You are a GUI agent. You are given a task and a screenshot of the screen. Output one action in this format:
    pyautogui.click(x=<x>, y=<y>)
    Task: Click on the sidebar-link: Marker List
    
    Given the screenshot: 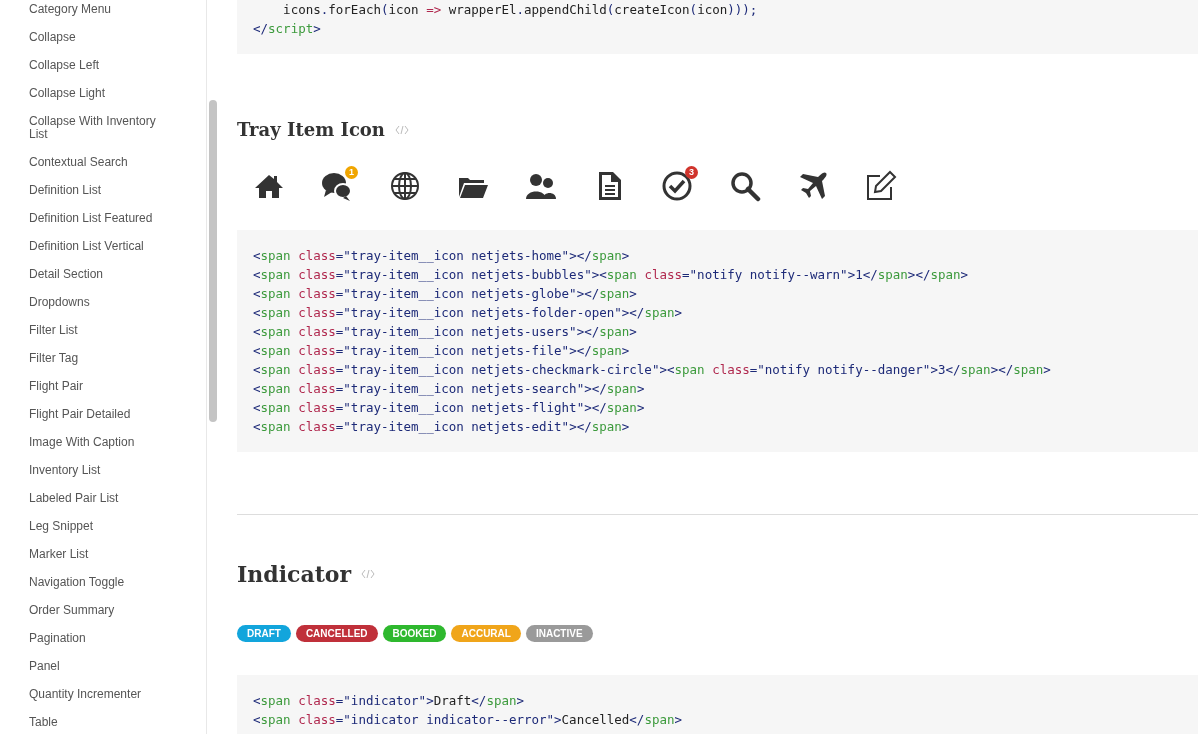 What is the action you would take?
    pyautogui.click(x=99, y=554)
    